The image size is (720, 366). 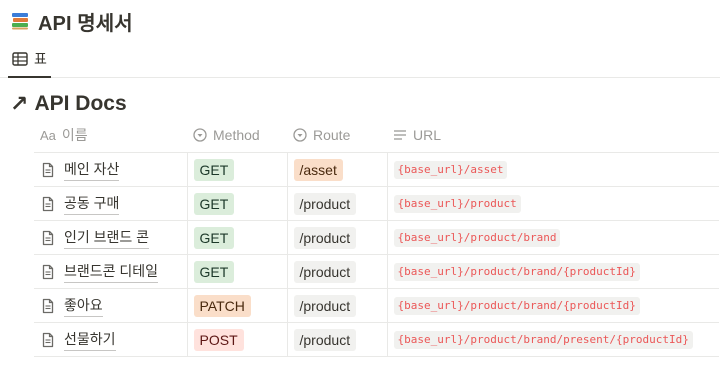 What do you see at coordinates (92, 204) in the screenshot?
I see `row-title: 공동 구매` at bounding box center [92, 204].